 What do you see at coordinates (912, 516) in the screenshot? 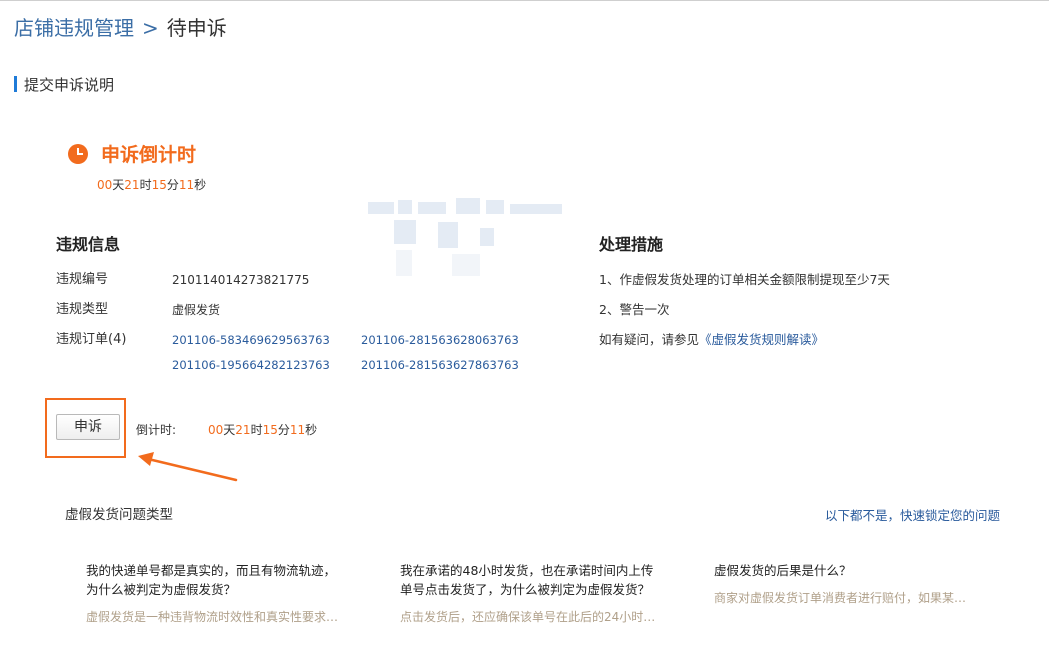
I see `quick-locate-link: 以下都不是，快速锁定您的问题` at bounding box center [912, 516].